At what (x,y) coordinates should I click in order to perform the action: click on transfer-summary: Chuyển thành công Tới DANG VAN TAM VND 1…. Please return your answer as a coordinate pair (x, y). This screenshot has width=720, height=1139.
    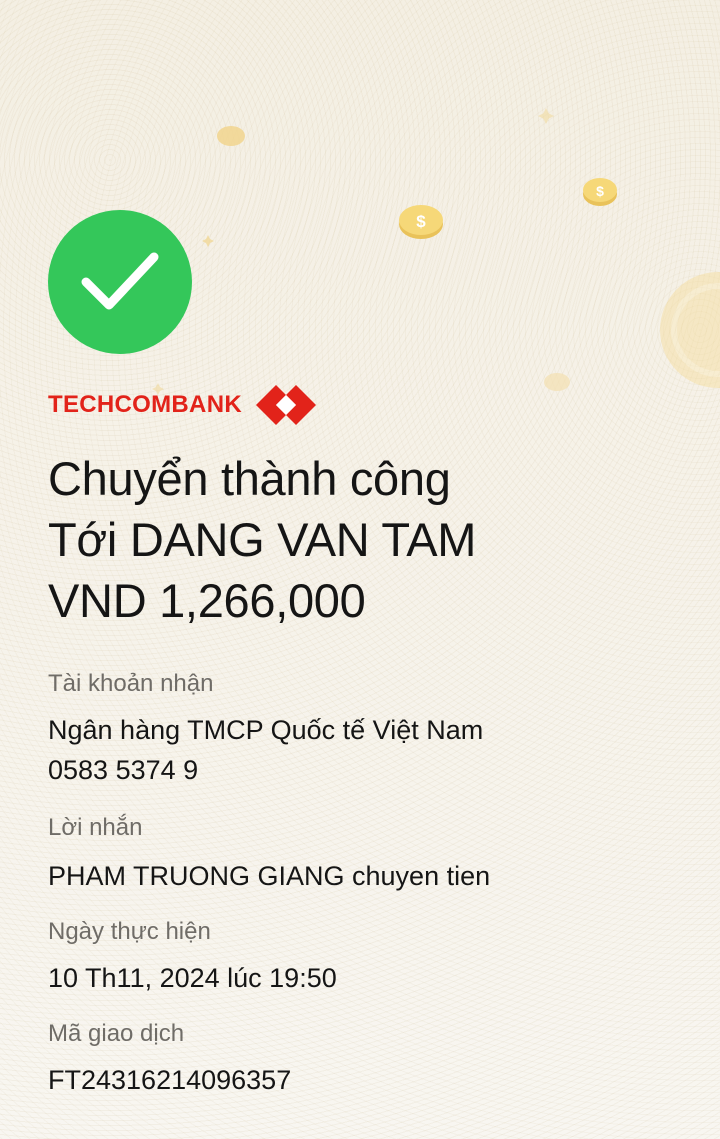
    Looking at the image, I should click on (262, 539).